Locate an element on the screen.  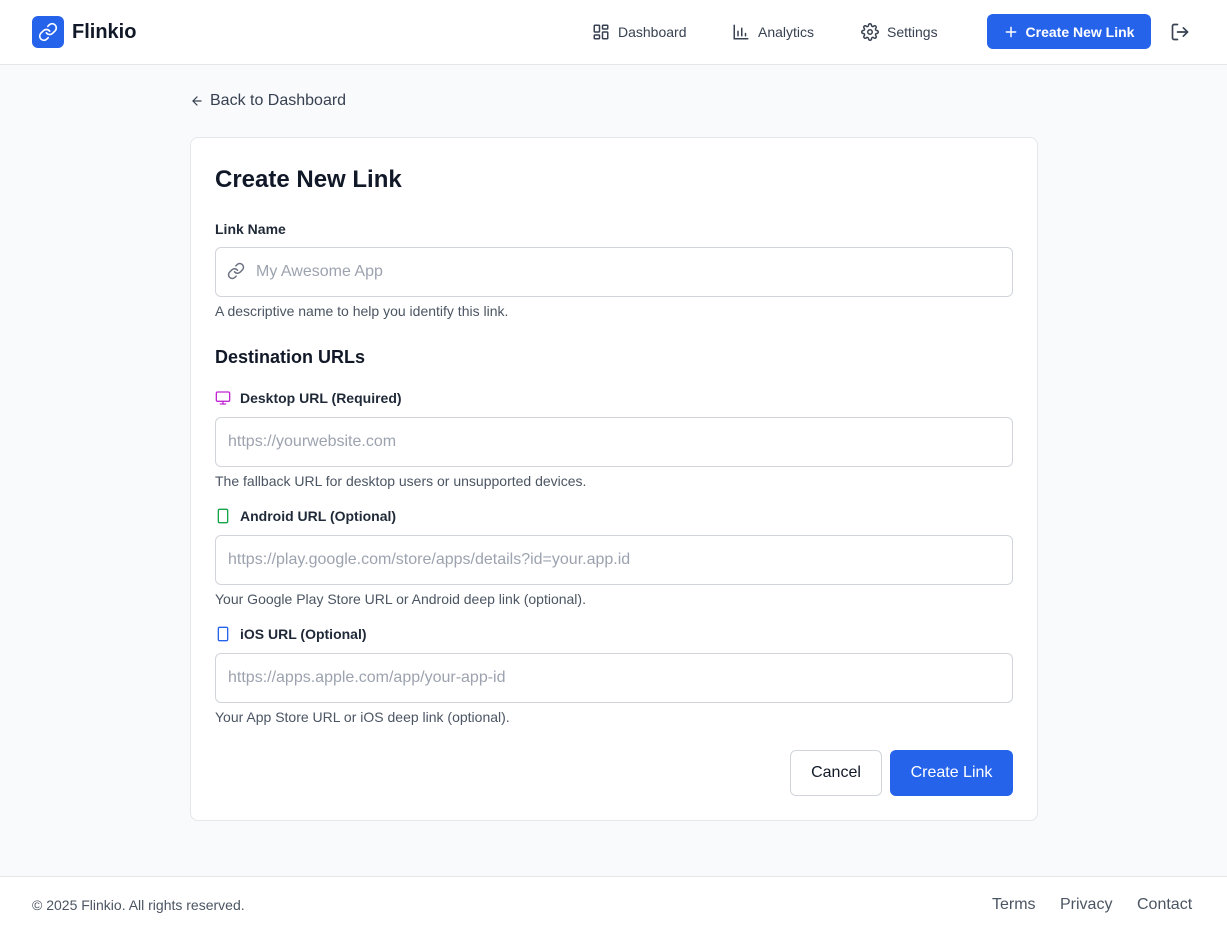
nav-settings: Settings is located at coordinates (899, 32).